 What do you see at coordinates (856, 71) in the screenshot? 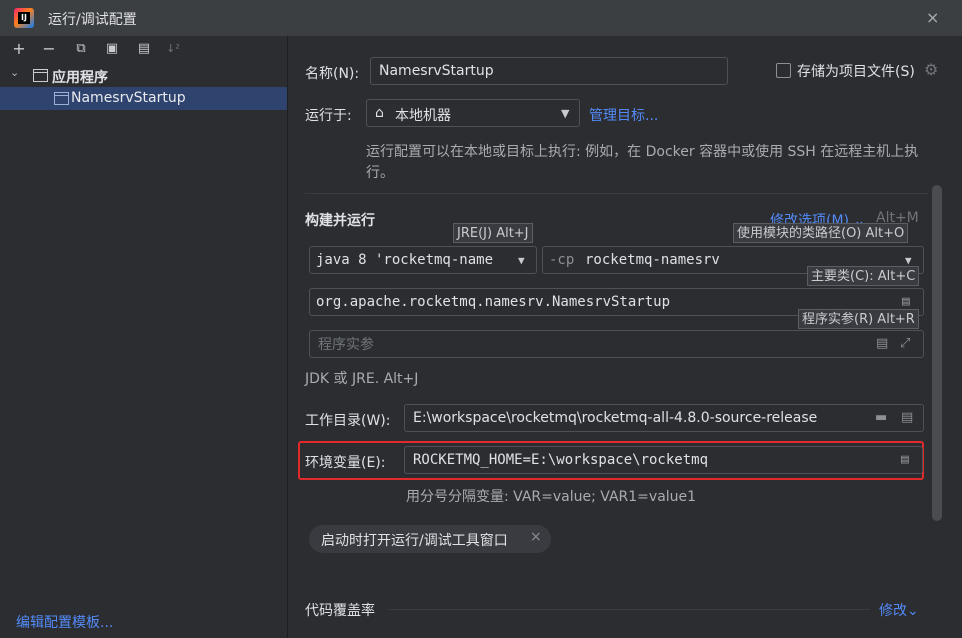
I see `store-as-file-label: 存储为项目文件(S)` at bounding box center [856, 71].